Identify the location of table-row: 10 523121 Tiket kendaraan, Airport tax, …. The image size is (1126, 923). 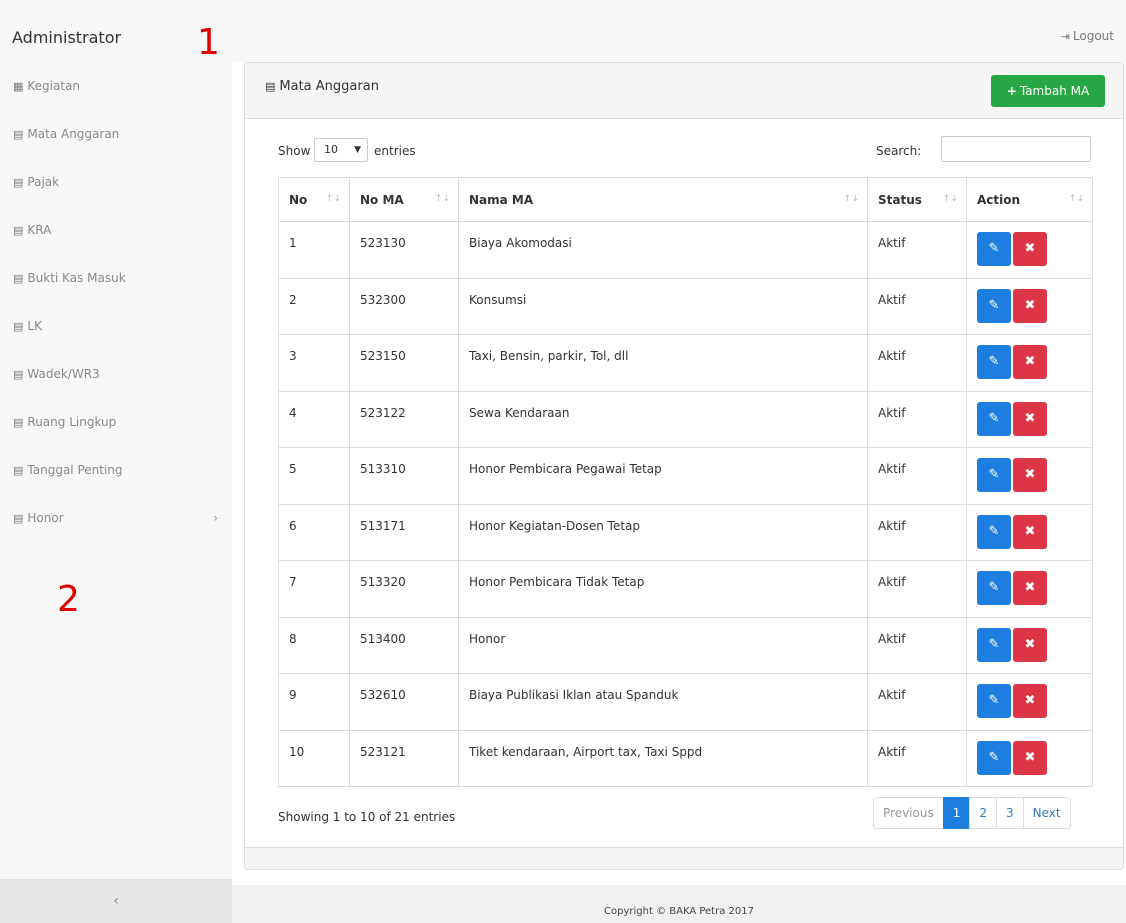
(685, 758).